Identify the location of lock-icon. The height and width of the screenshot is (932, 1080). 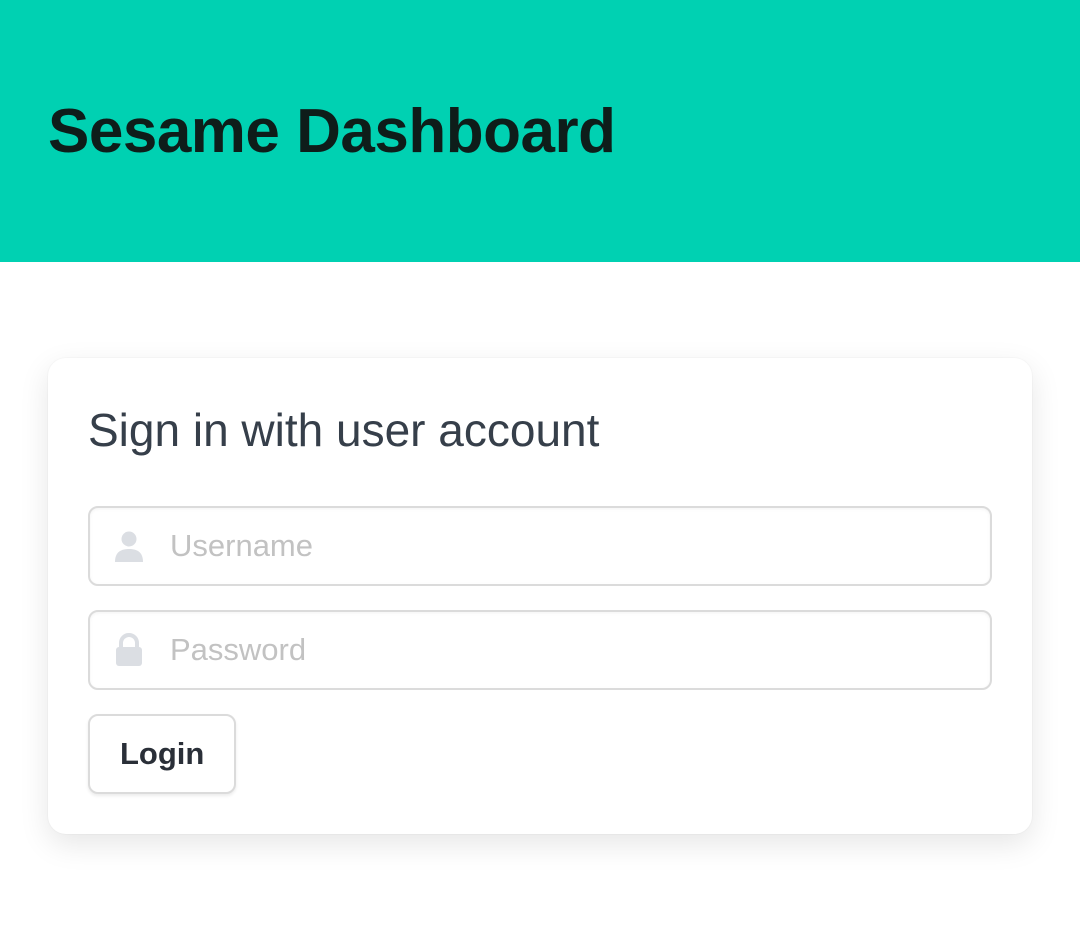
(129, 650).